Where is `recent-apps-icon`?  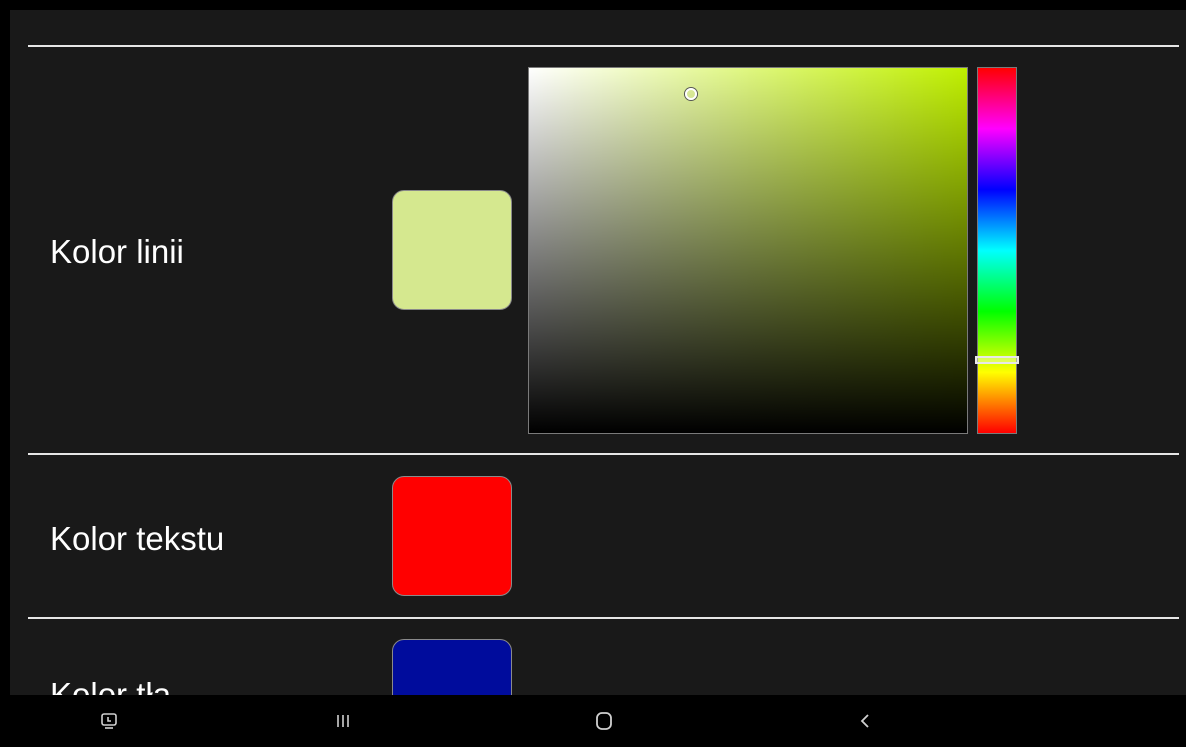
recent-apps-icon is located at coordinates (343, 721).